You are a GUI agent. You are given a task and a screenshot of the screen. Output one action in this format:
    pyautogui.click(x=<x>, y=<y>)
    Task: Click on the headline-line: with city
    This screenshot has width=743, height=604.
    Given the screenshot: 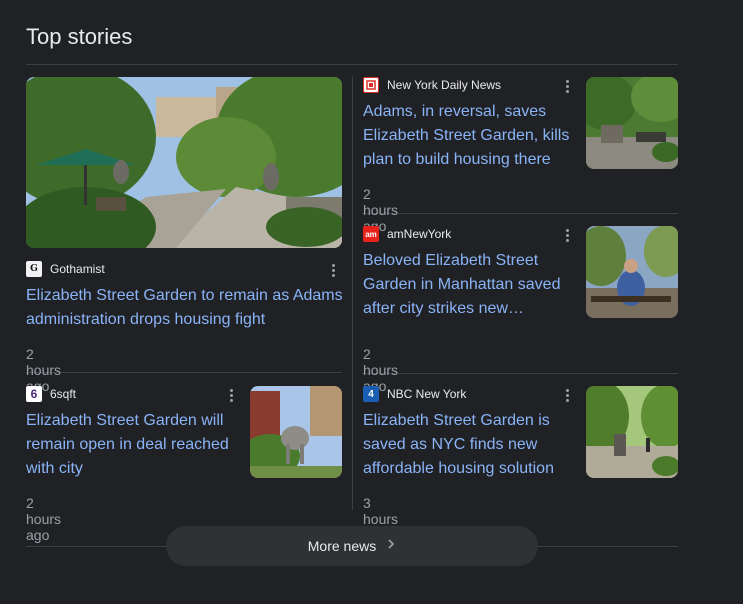 What is the action you would take?
    pyautogui.click(x=54, y=468)
    